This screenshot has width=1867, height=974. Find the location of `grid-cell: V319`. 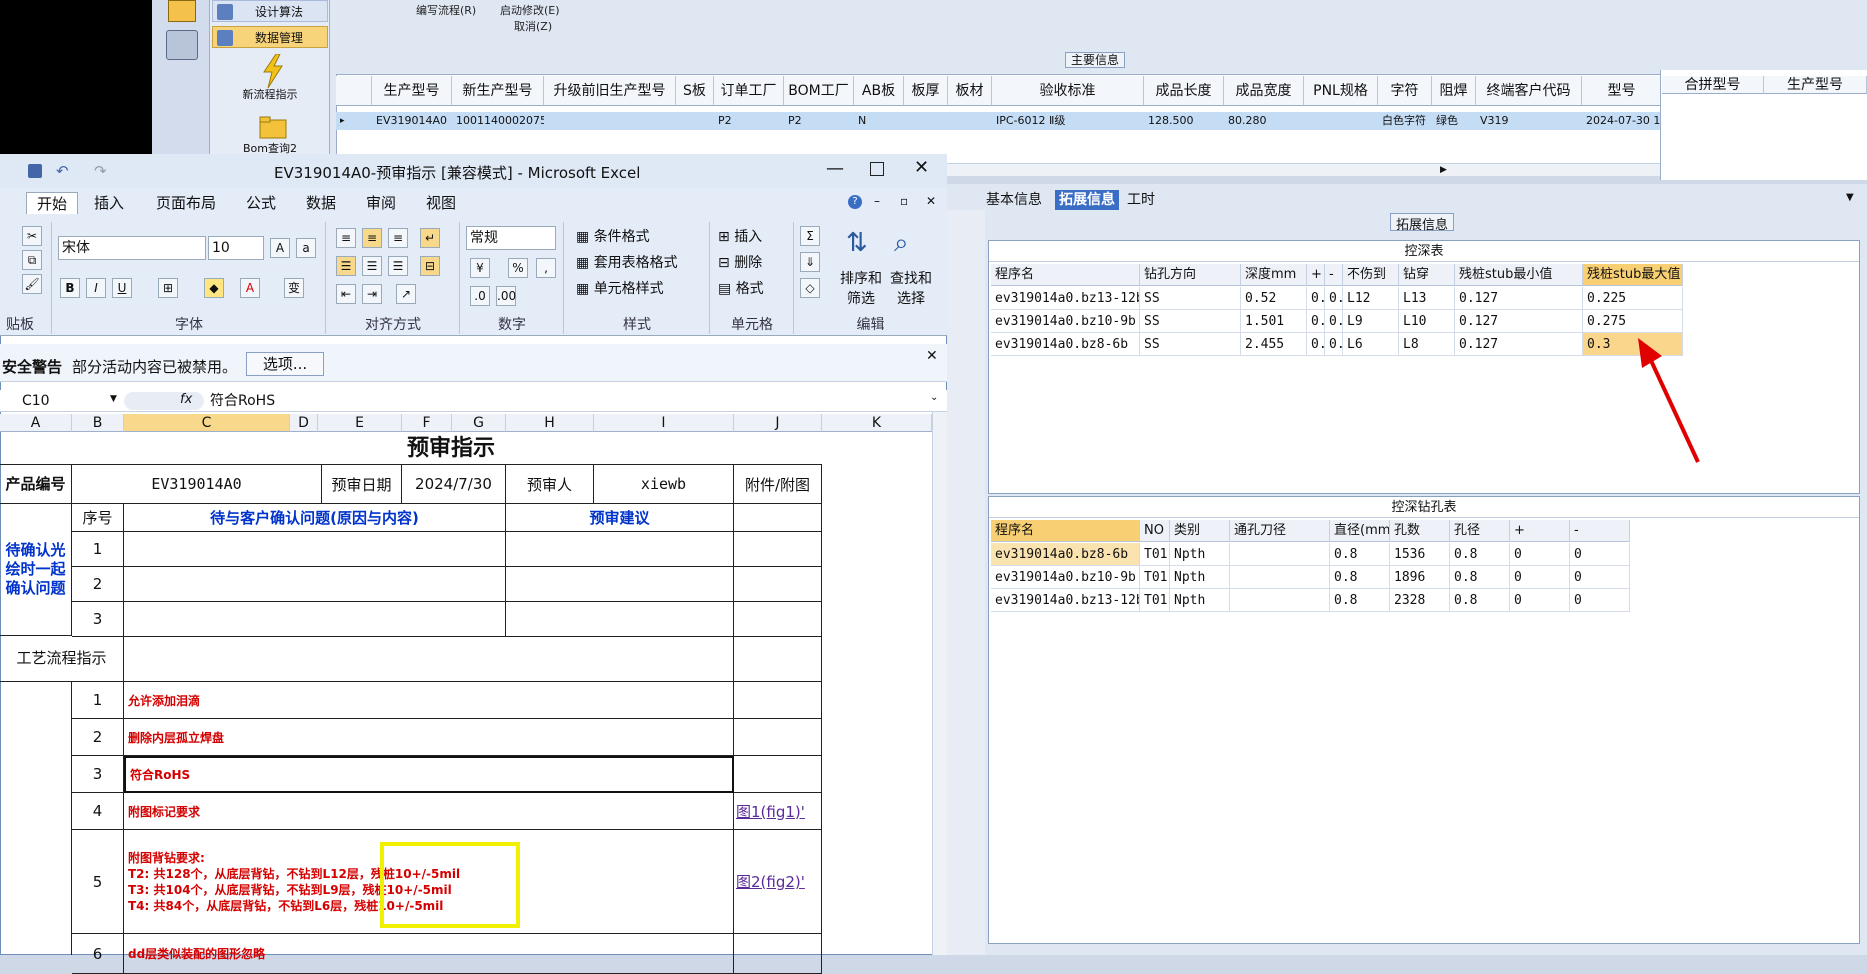

grid-cell: V319 is located at coordinates (1529, 121).